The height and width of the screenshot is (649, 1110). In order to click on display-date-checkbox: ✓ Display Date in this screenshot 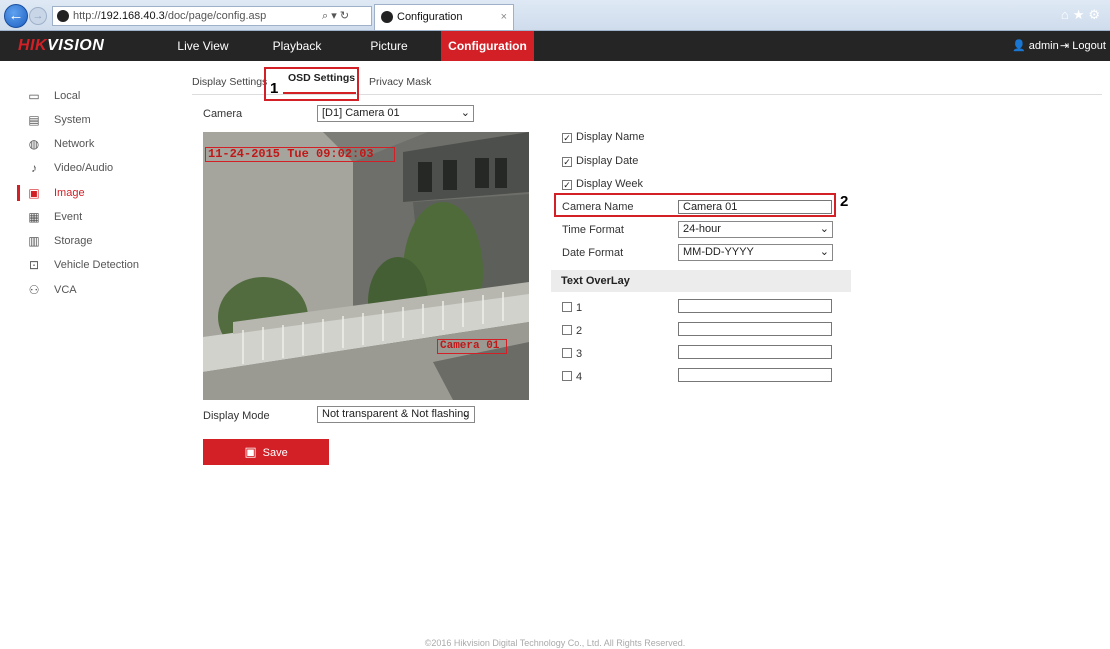, I will do `click(600, 161)`.